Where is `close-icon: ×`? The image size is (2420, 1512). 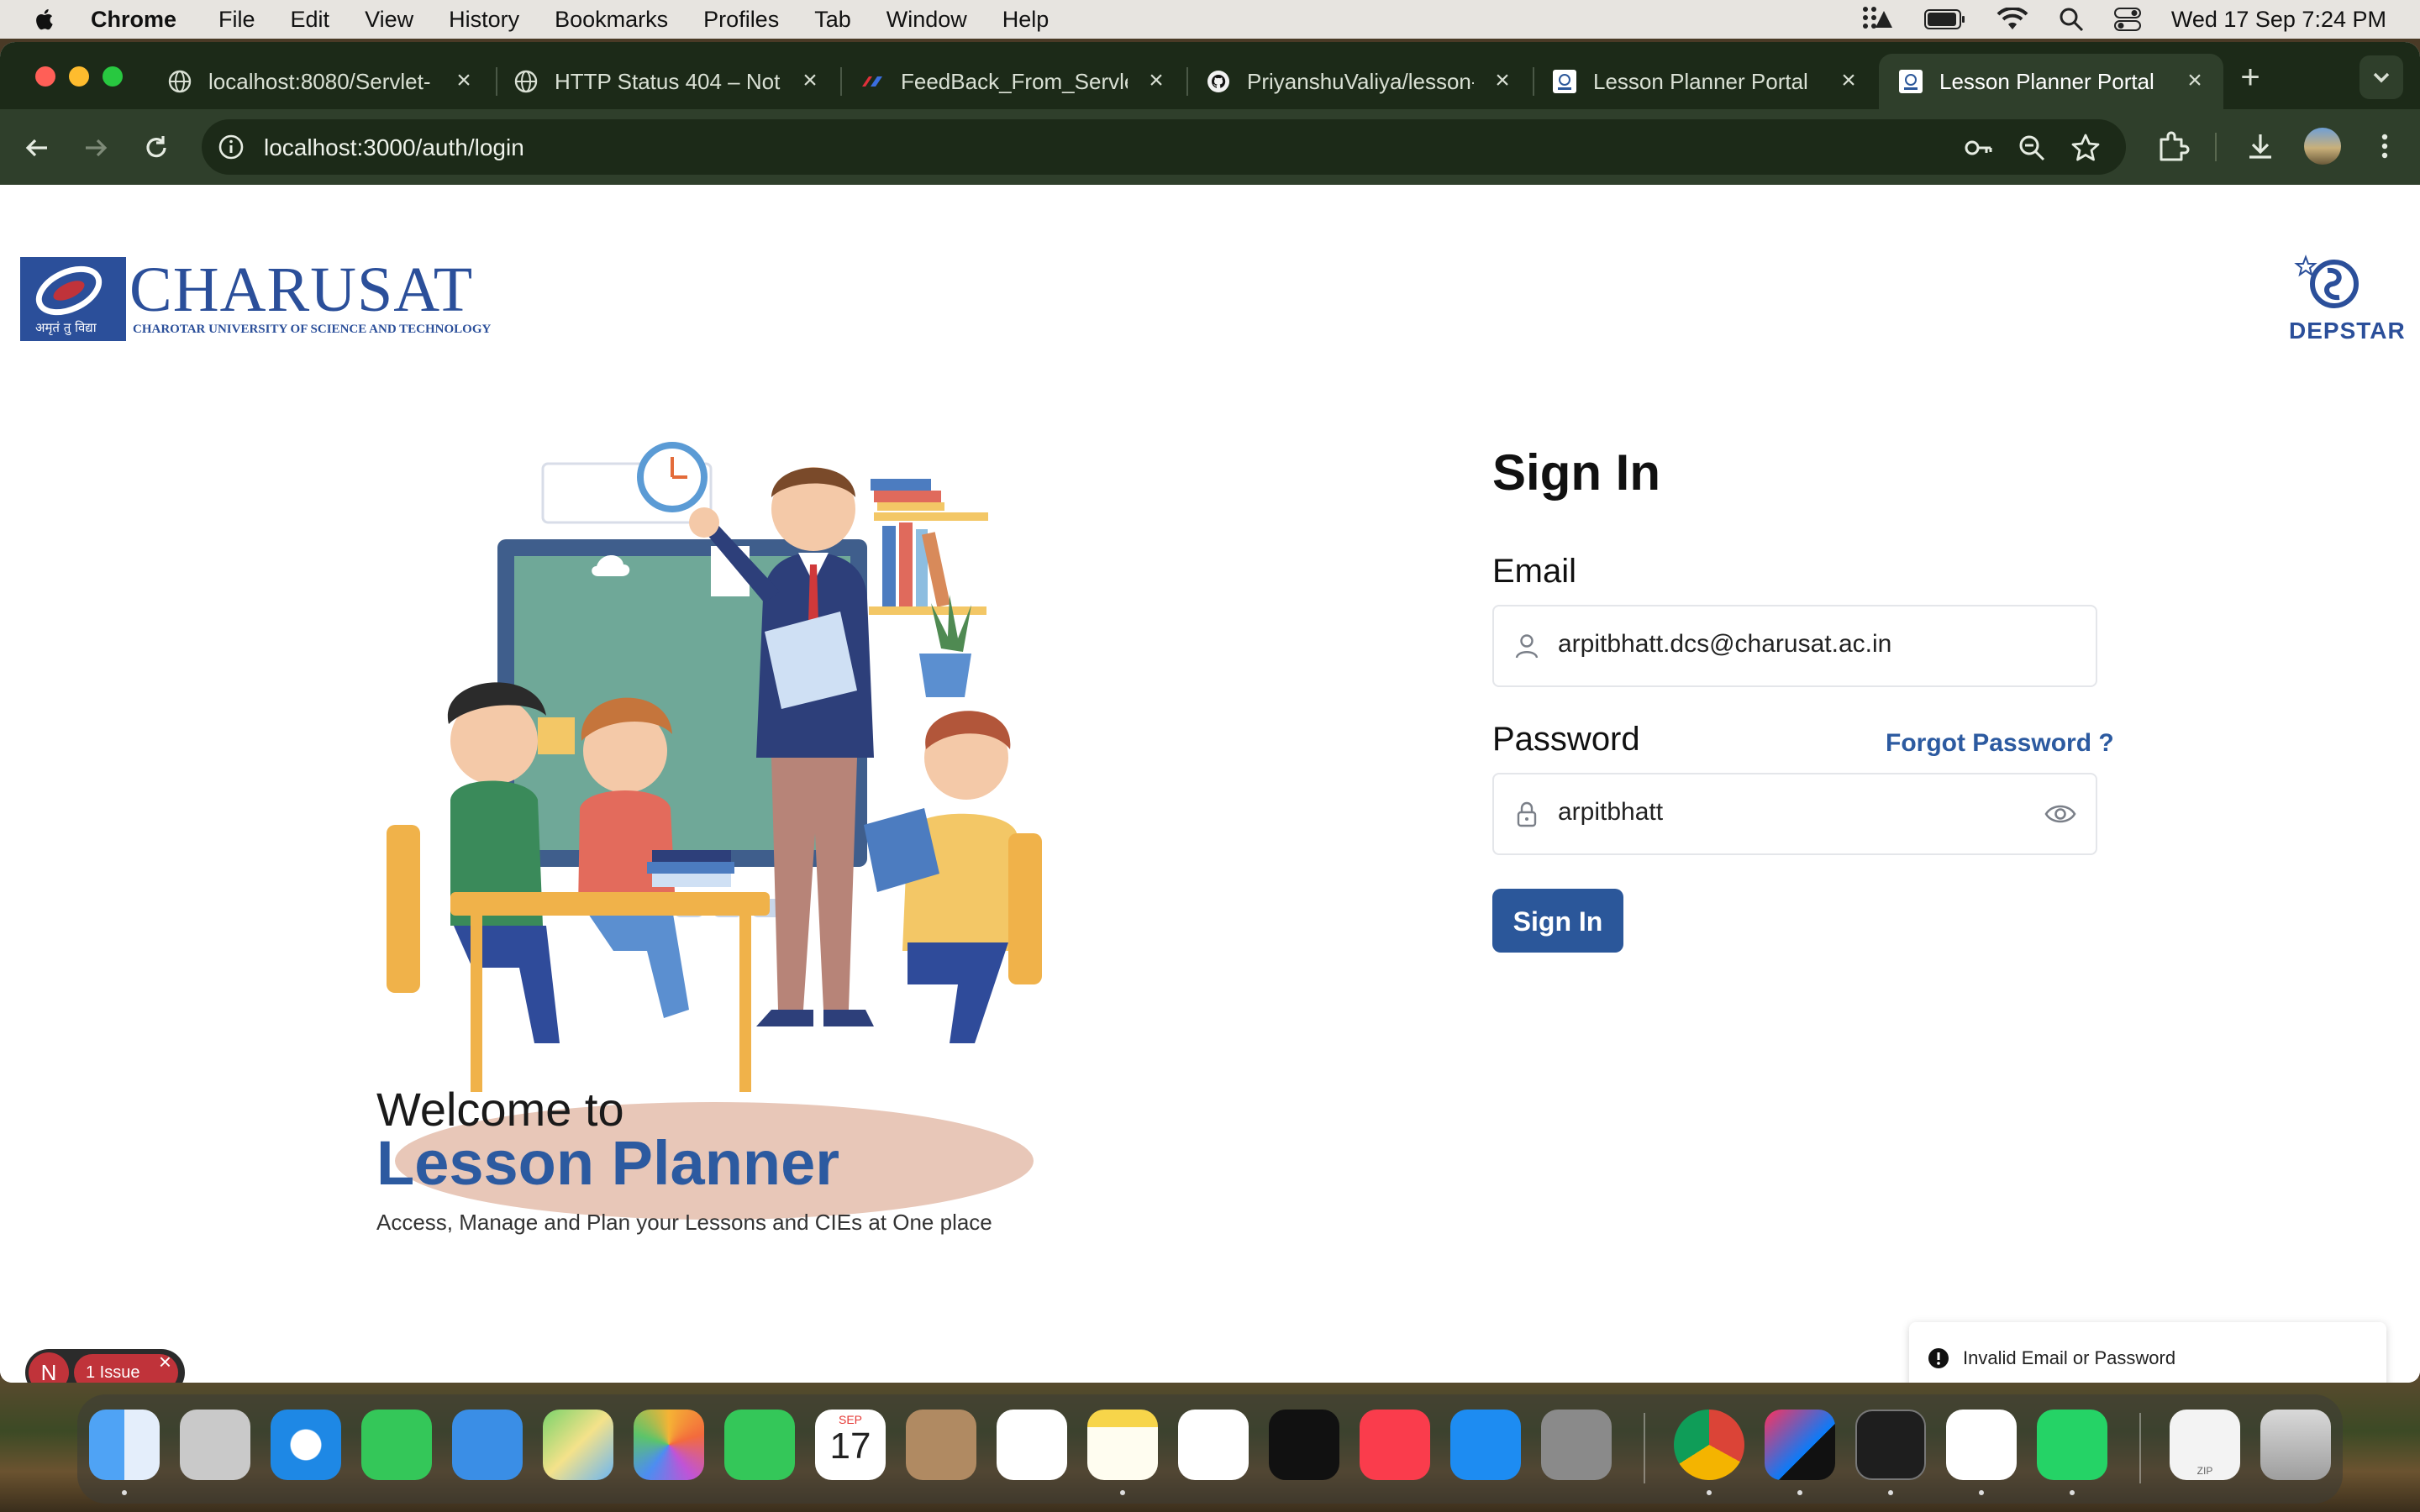 close-icon: × is located at coordinates (165, 1362).